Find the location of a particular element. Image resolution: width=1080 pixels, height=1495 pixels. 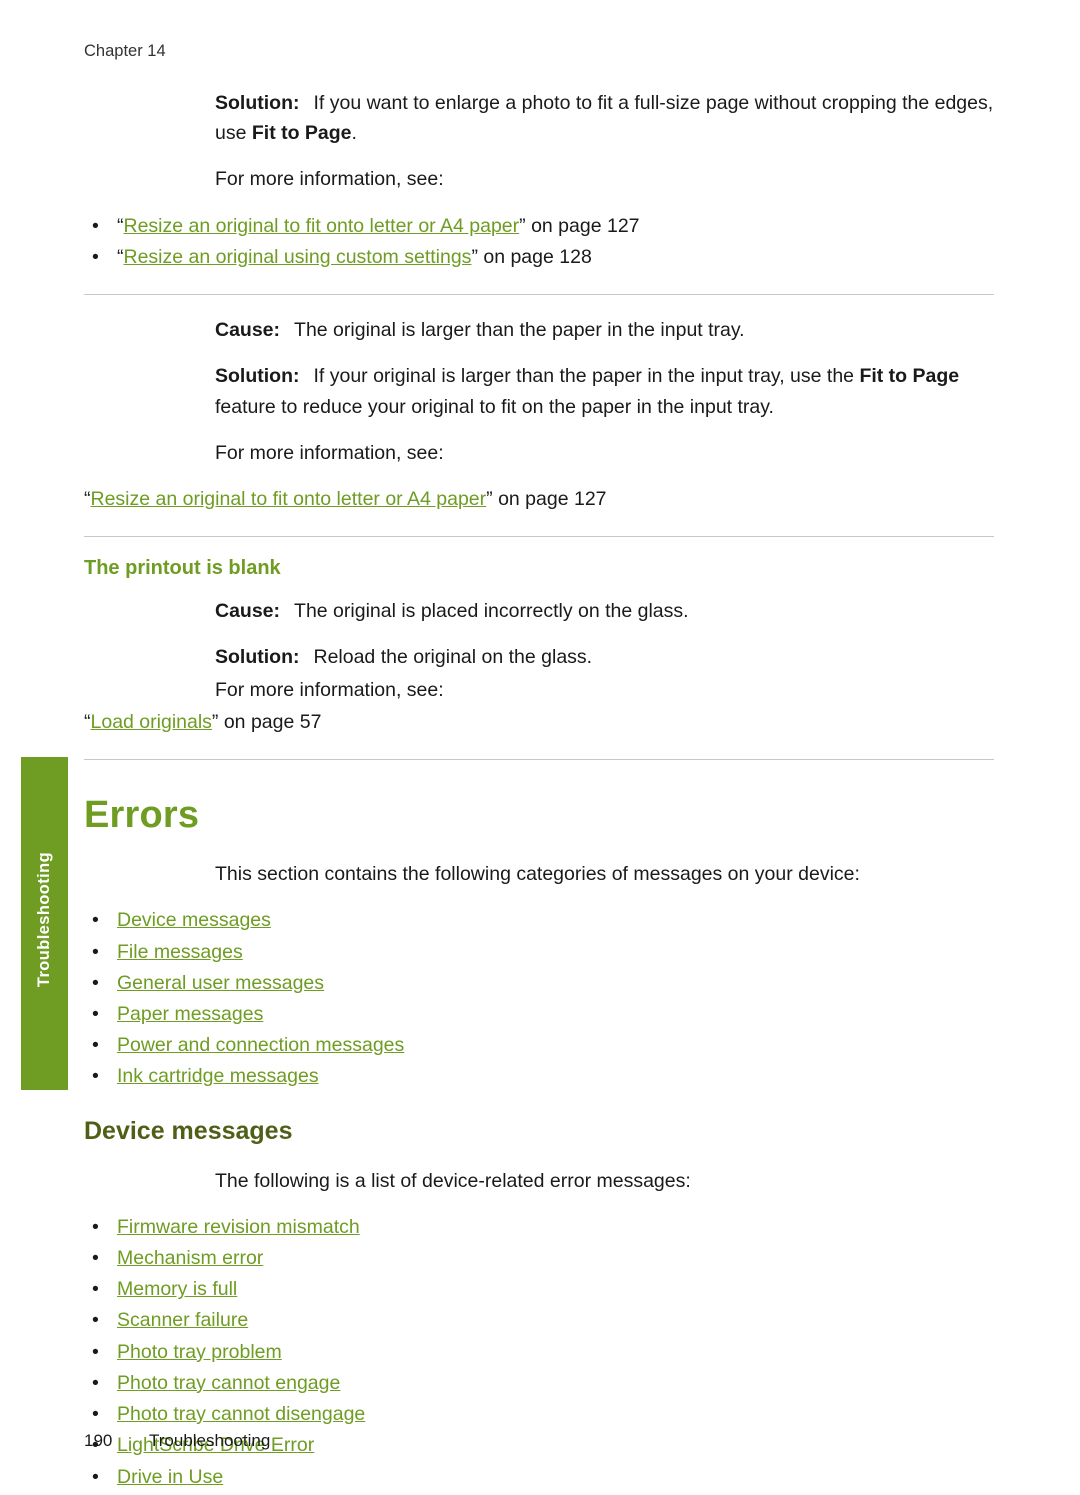

xref-link-paper-messages: Paper messages is located at coordinates (190, 1014).